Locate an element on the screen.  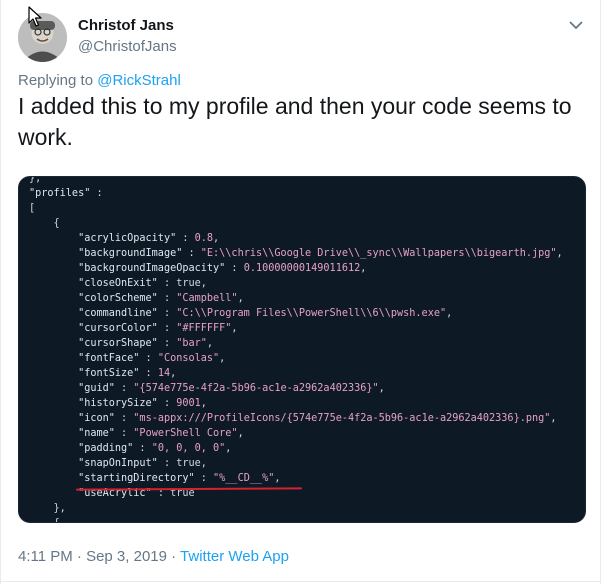
avatar-image is located at coordinates (42, 37).